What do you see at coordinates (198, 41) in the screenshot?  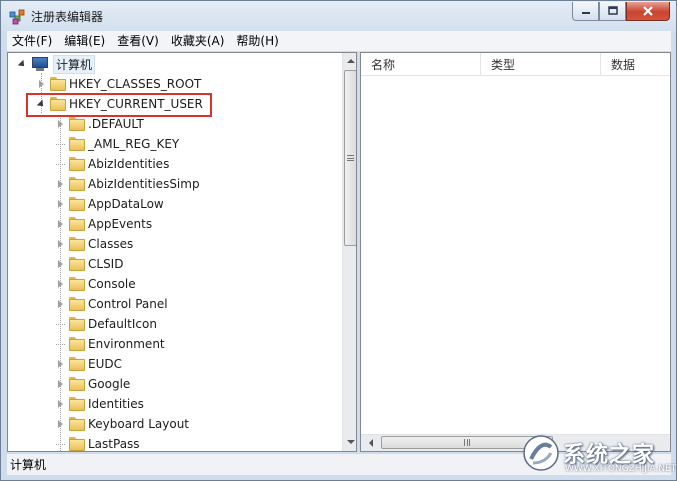 I see `menu-favorites: 收藏夹(A)` at bounding box center [198, 41].